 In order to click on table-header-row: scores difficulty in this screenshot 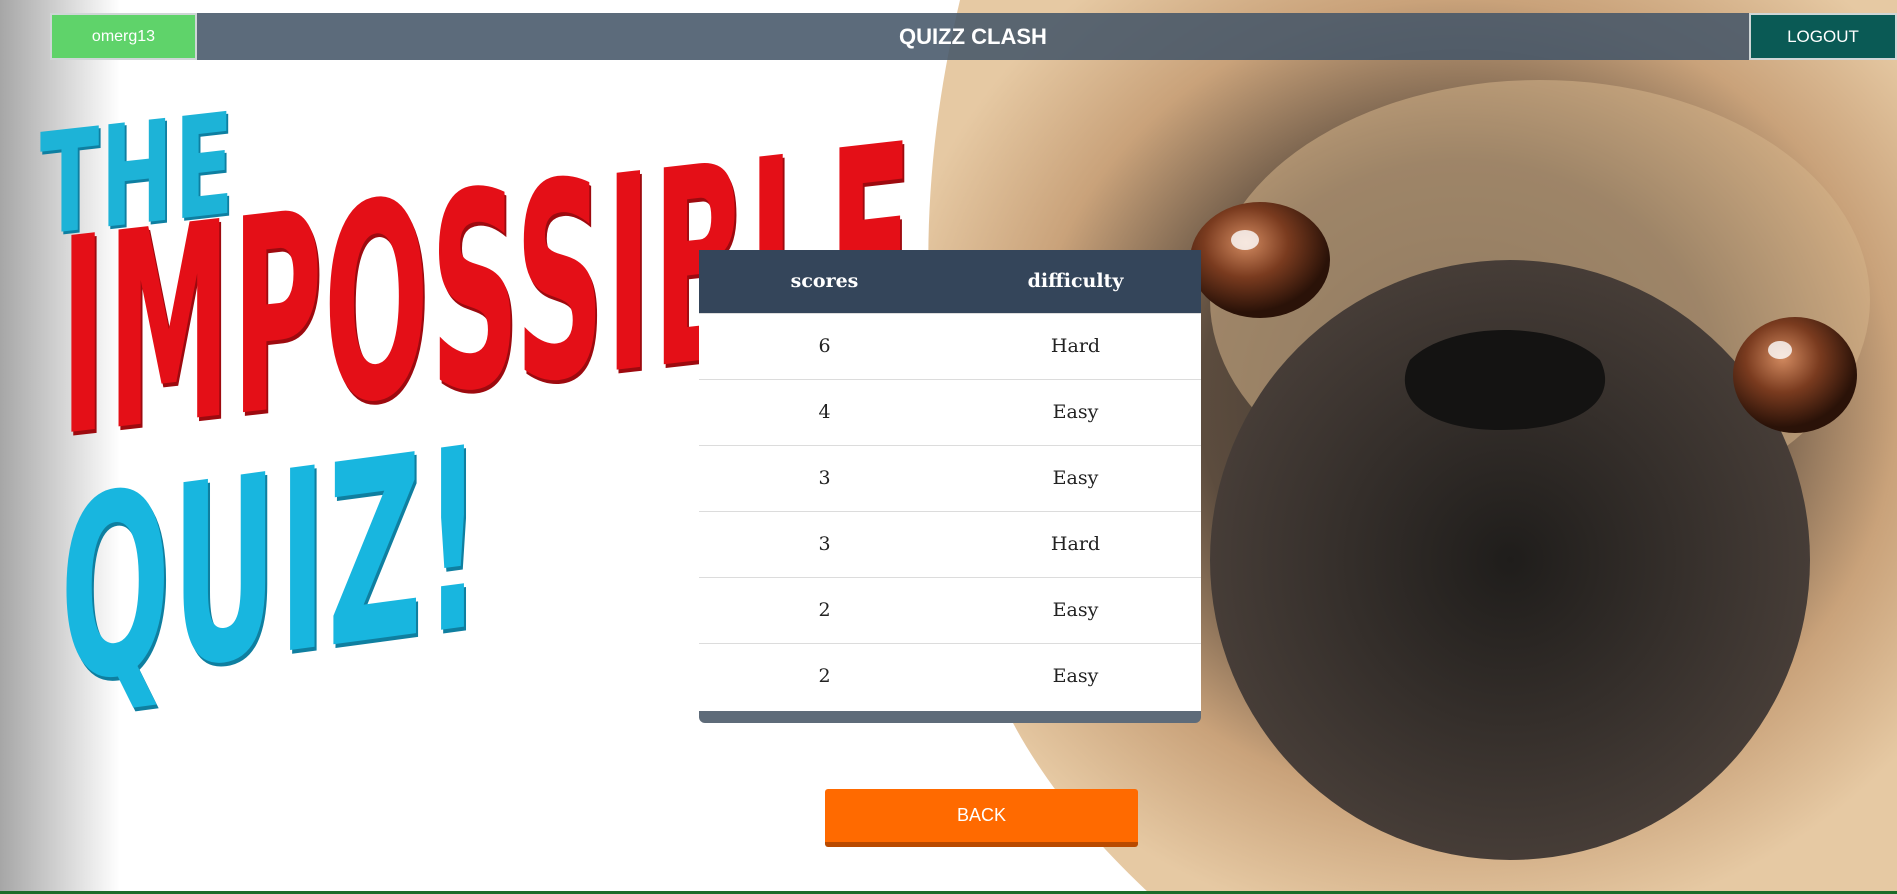, I will do `click(950, 281)`.